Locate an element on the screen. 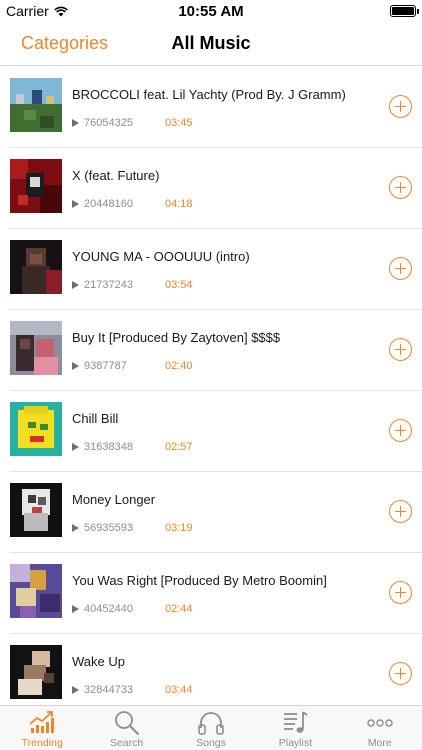  tab-songs: Songs is located at coordinates (211, 728).